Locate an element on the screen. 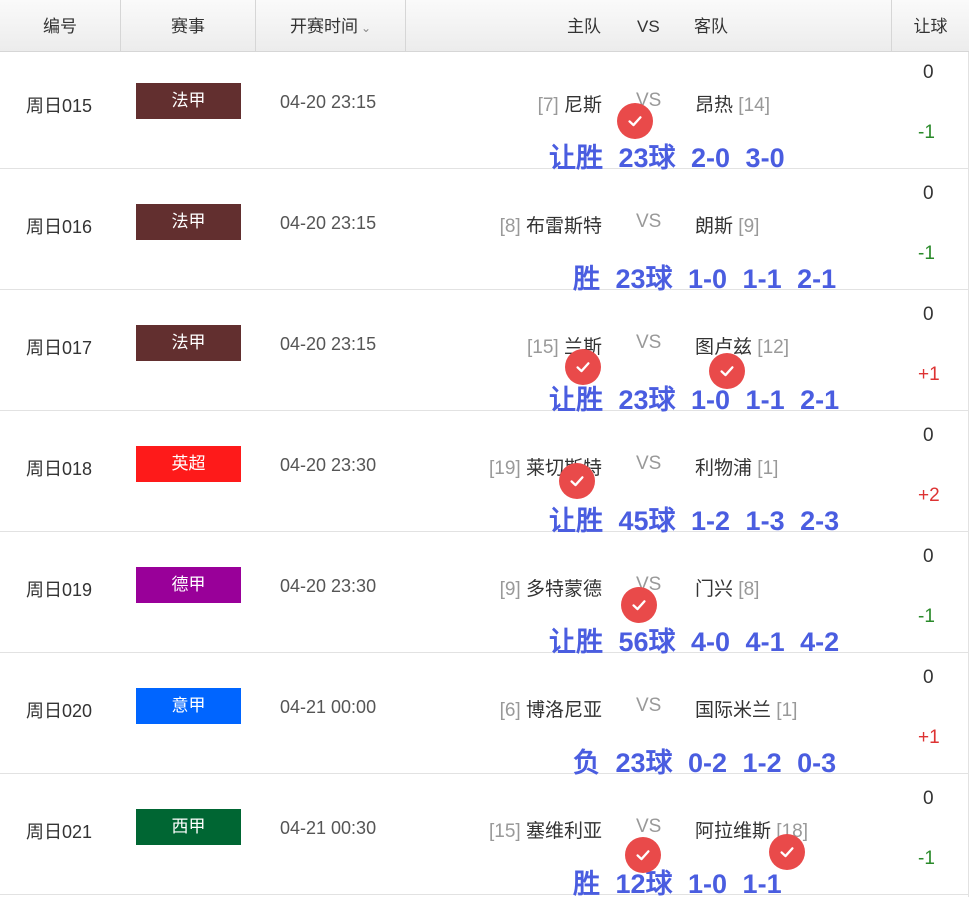  league-badge: 英超 is located at coordinates (188, 464).